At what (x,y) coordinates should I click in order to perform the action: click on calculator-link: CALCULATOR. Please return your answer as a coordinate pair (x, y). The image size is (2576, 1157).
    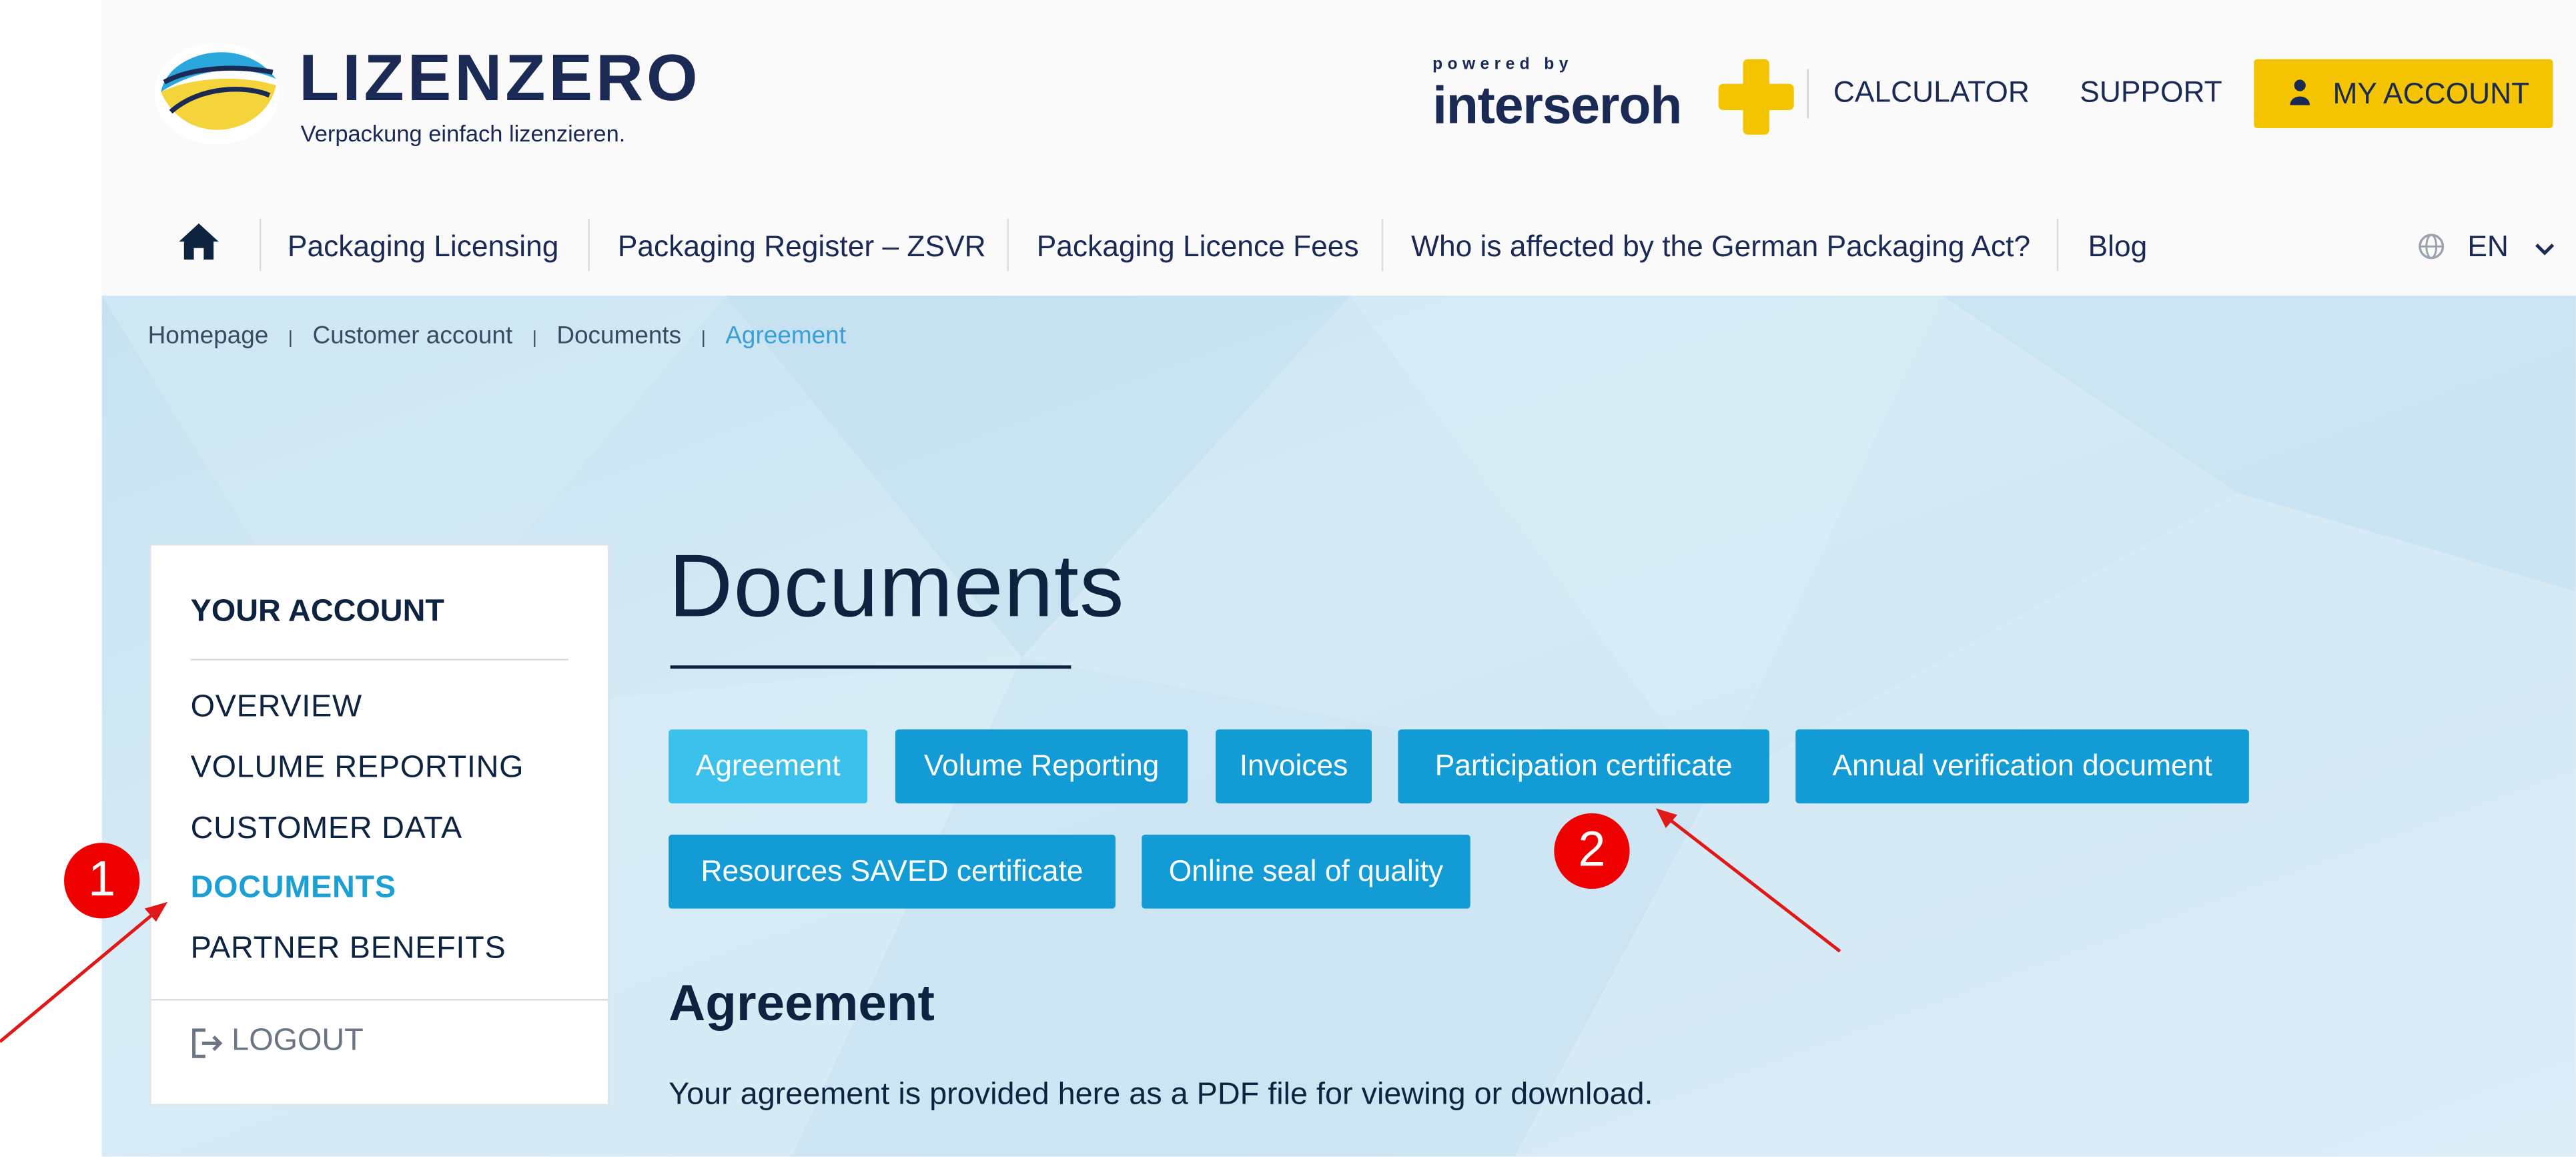
    Looking at the image, I should click on (1931, 93).